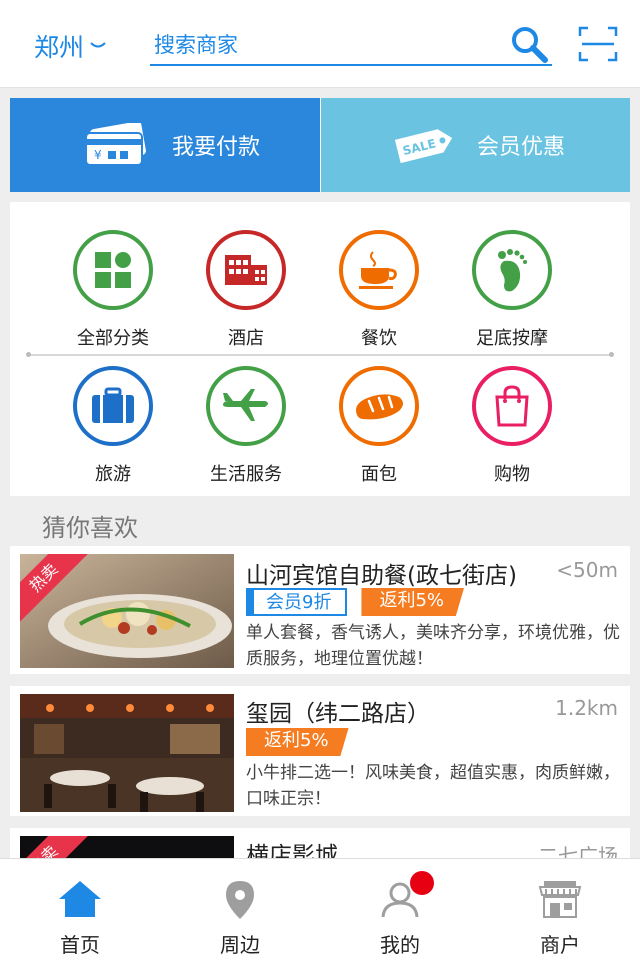  I want to click on search-input, so click(324, 45).